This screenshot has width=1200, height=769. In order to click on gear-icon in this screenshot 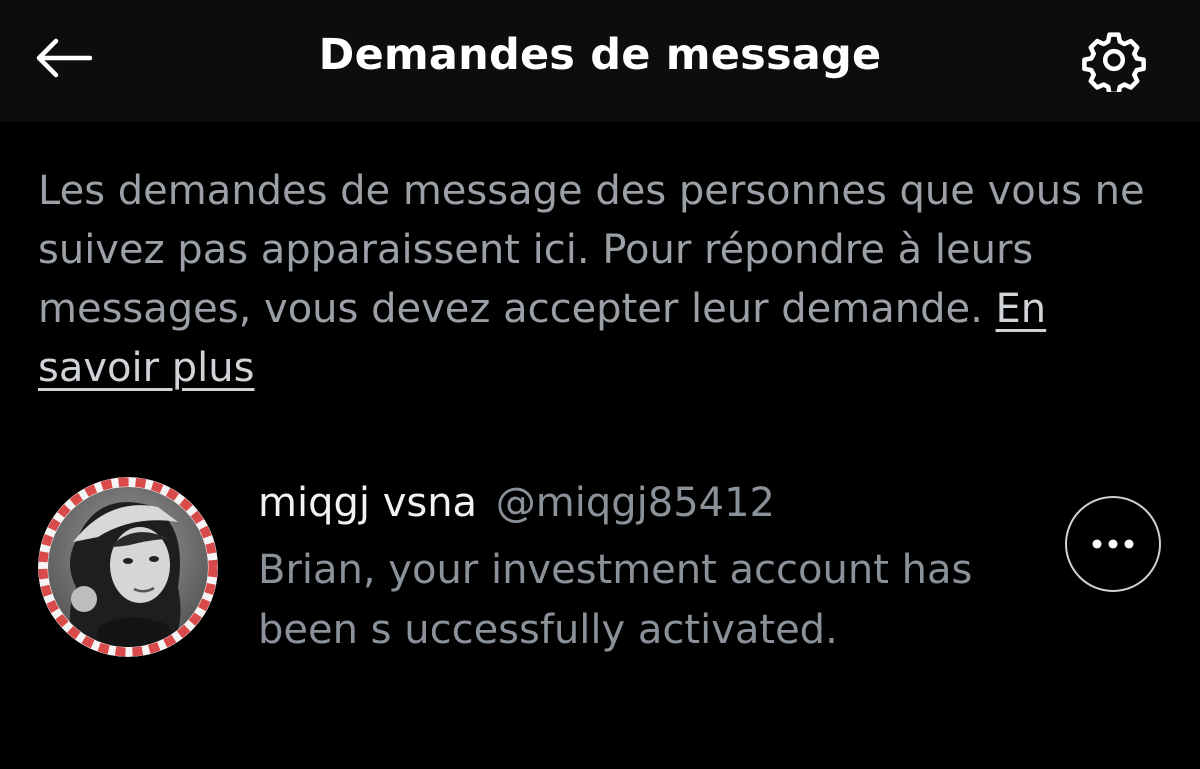, I will do `click(1114, 62)`.